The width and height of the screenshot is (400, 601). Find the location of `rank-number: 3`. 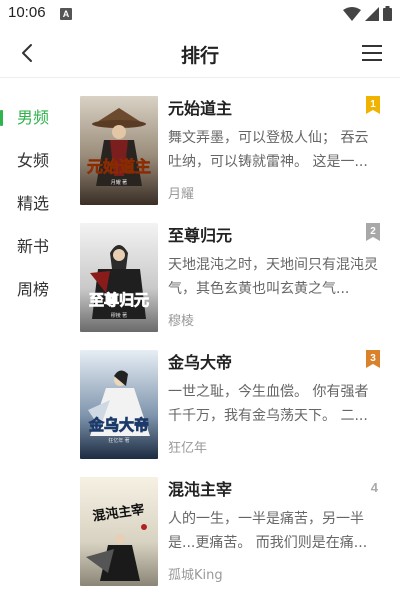

rank-number: 3 is located at coordinates (373, 358).